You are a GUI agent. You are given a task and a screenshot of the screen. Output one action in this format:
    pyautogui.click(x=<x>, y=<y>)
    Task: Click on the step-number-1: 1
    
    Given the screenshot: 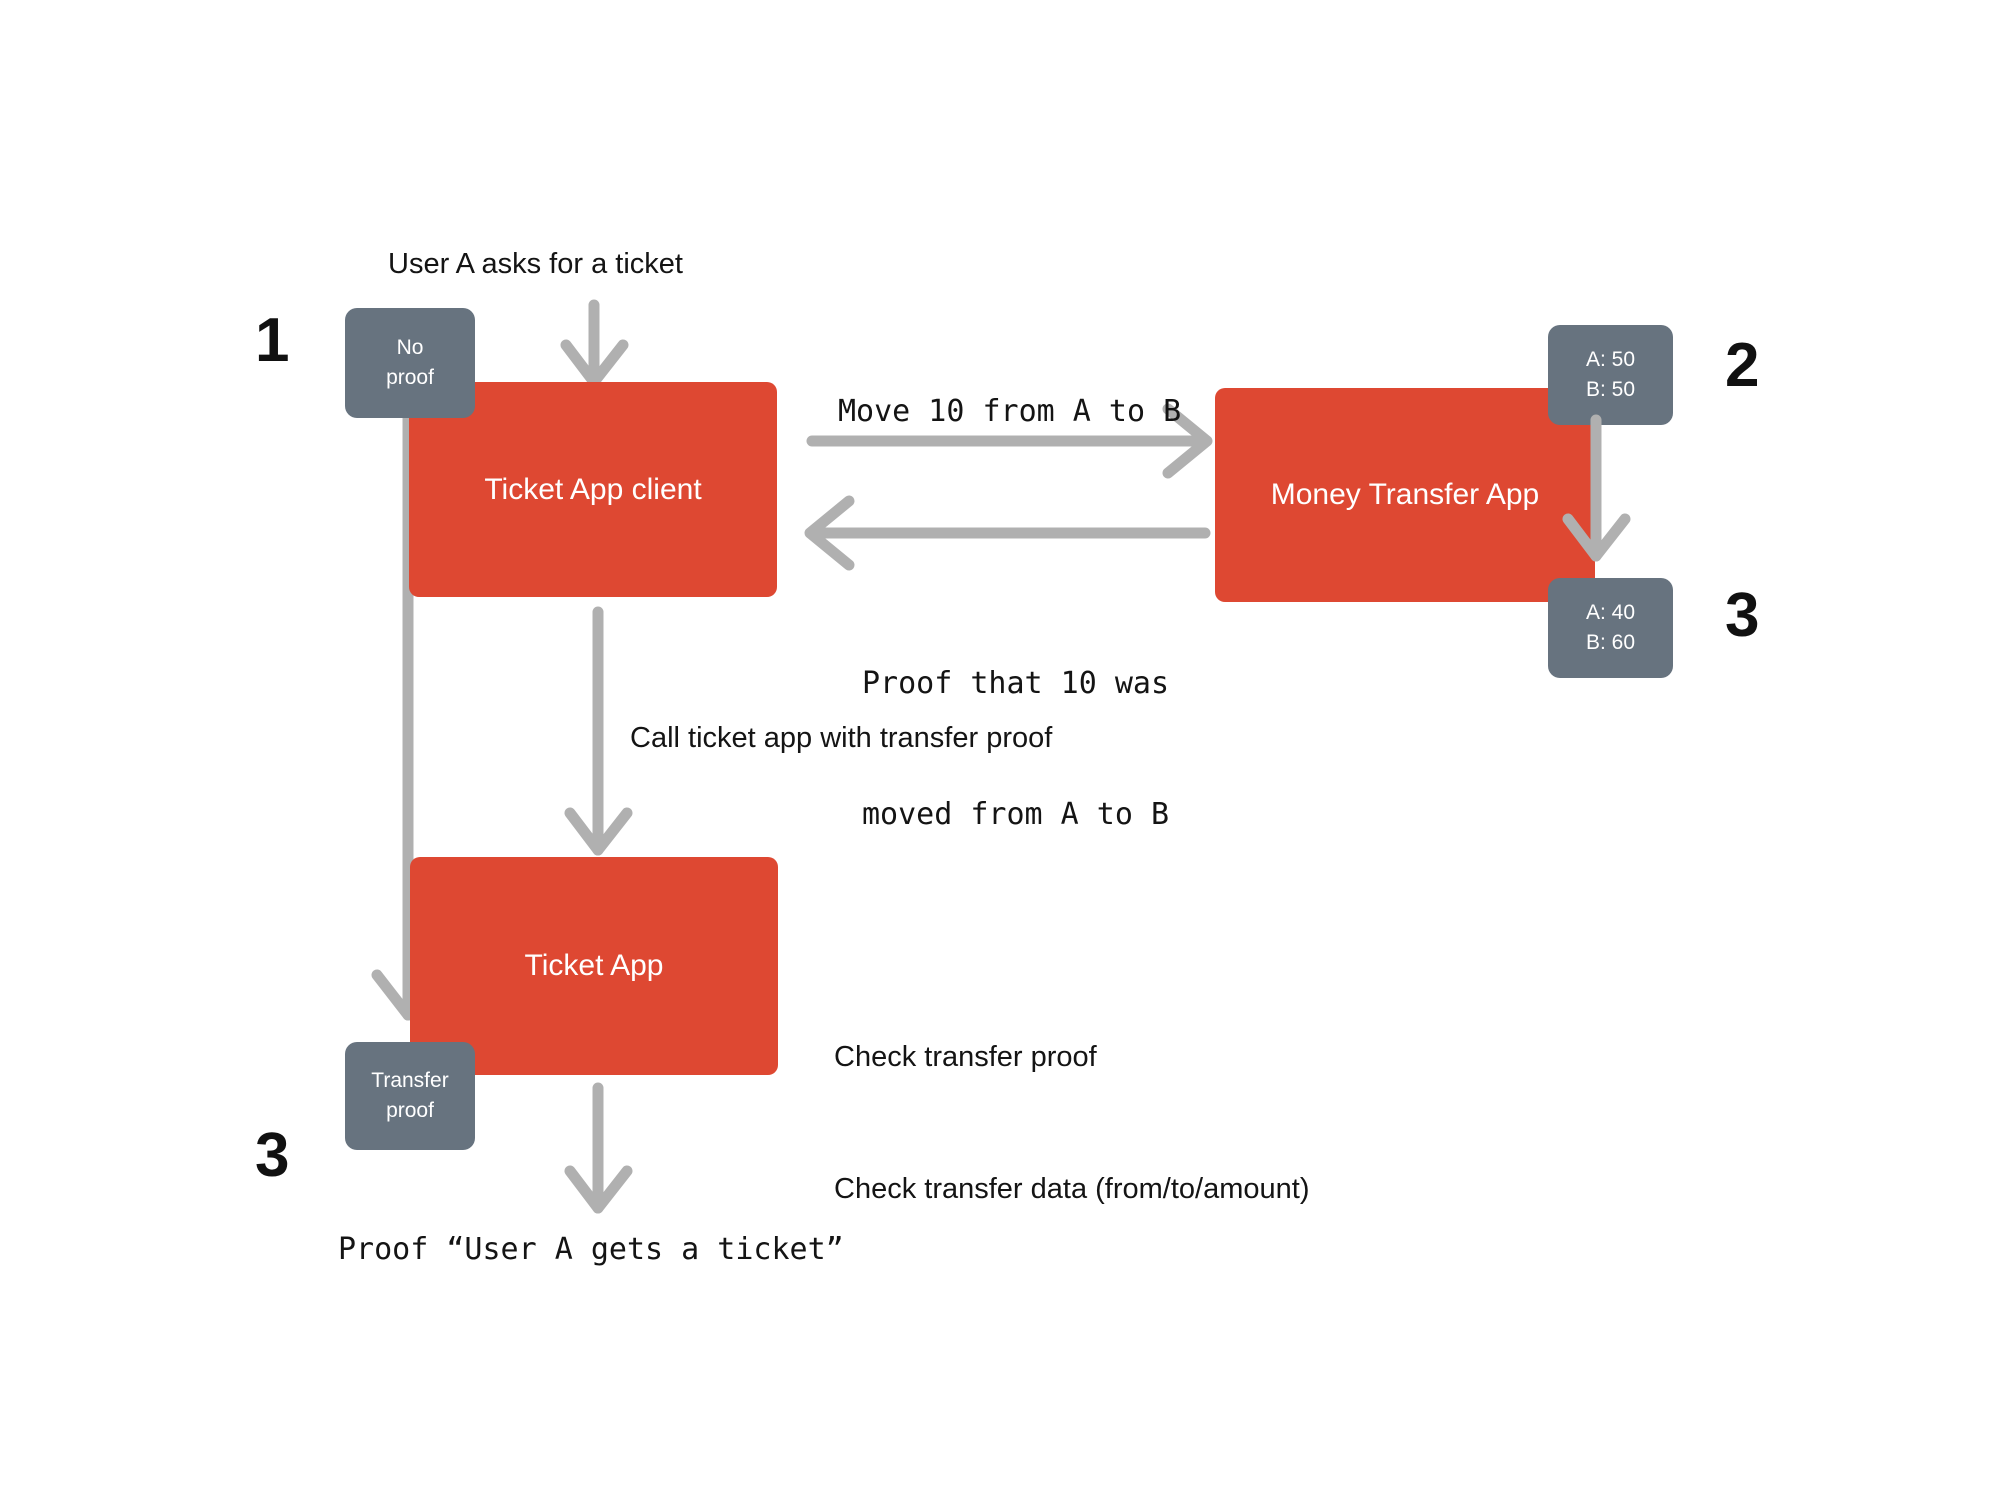 What is the action you would take?
    pyautogui.click(x=272, y=340)
    